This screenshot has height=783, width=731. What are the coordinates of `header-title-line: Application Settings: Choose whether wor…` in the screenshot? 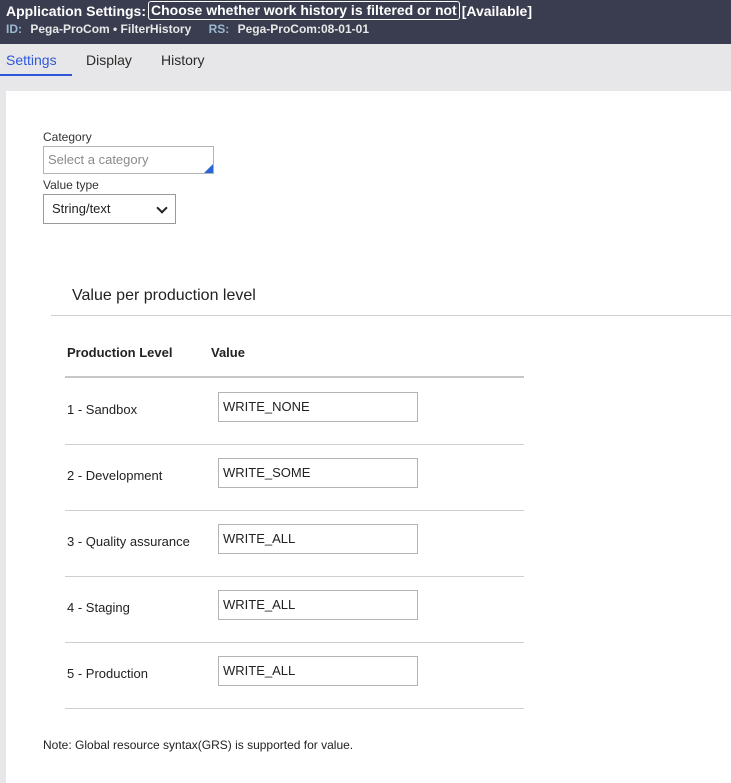 It's located at (269, 10).